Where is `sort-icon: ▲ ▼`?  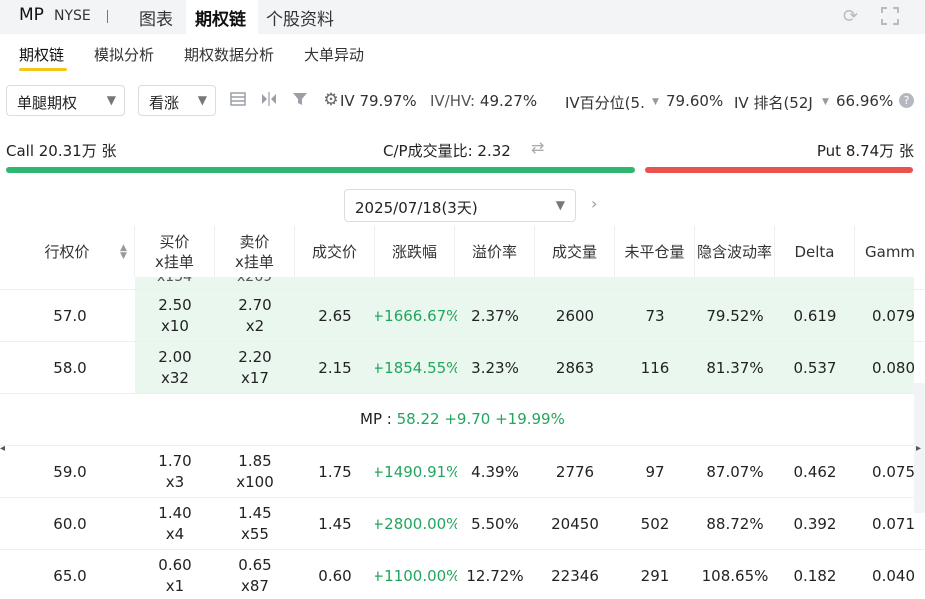
sort-icon: ▲ ▼ is located at coordinates (123, 252).